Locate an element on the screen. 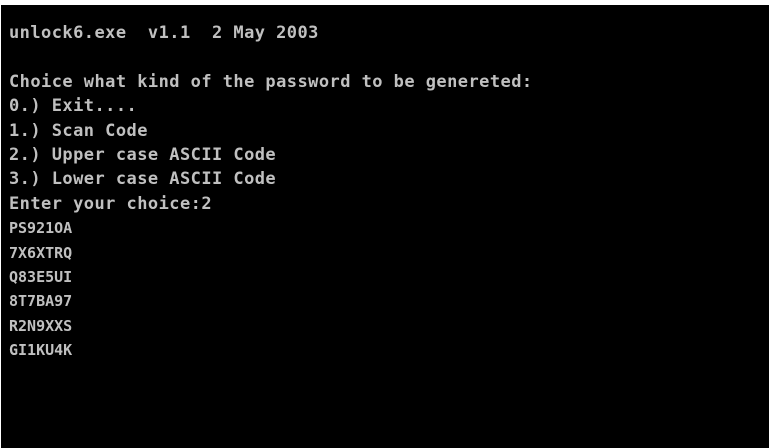 Image resolution: width=774 pixels, height=448 pixels. password-line: R2N9XXS is located at coordinates (41, 325).